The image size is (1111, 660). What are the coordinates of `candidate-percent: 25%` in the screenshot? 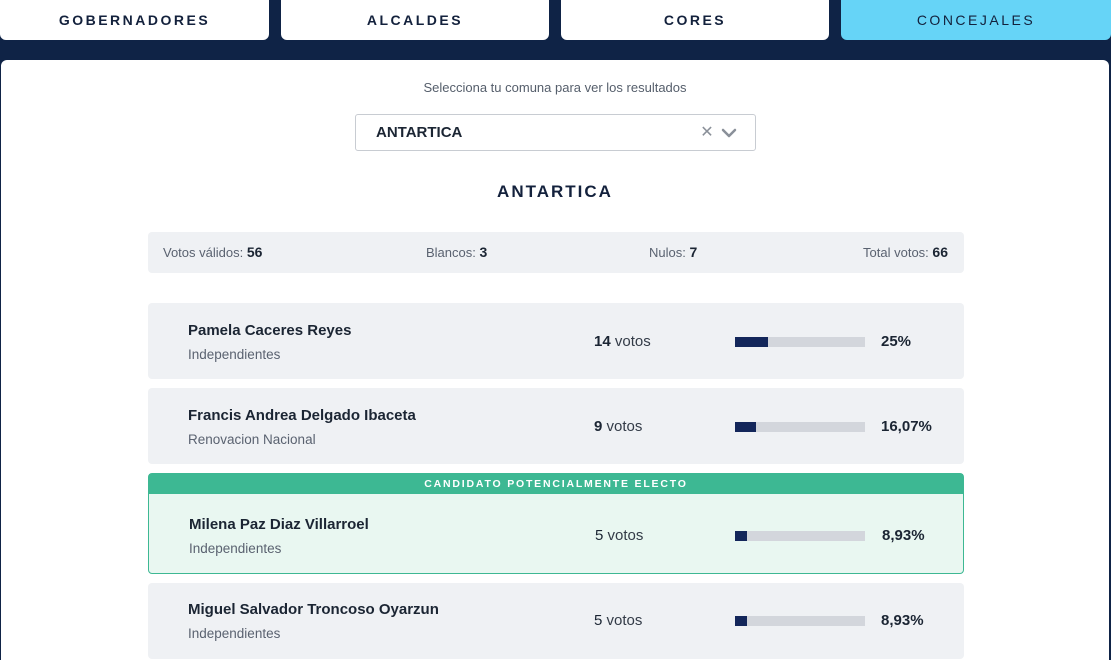 It's located at (896, 341).